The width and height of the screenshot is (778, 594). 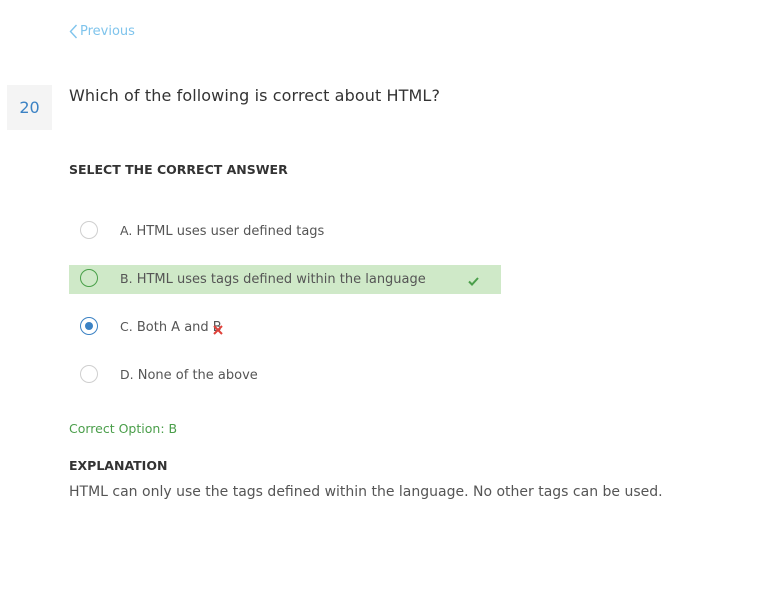 I want to click on option-d-label: D. None of the above, so click(x=189, y=375).